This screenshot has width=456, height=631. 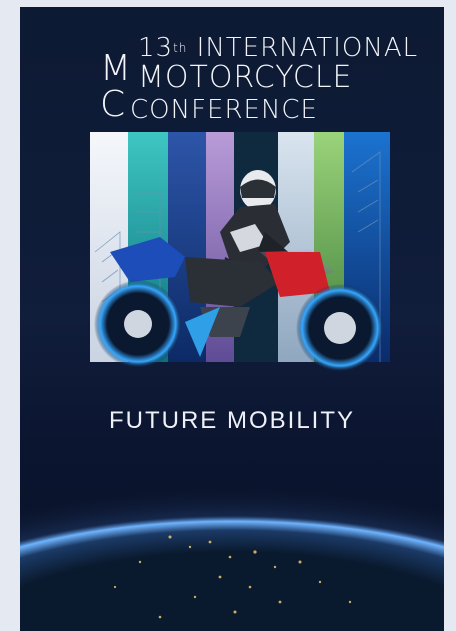 I want to click on tagline: FUTURE MOBILITY, so click(x=231, y=420).